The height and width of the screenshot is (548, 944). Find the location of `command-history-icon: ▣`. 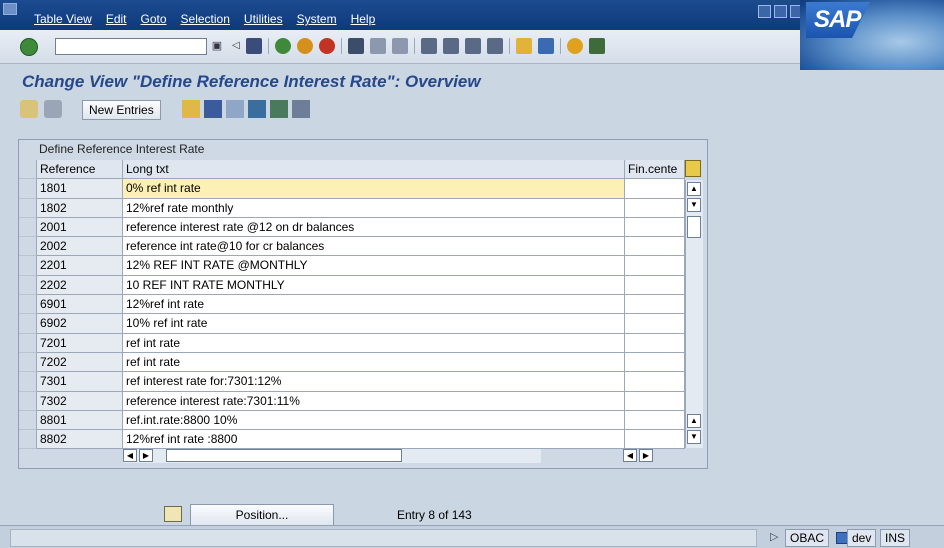

command-history-icon: ▣ is located at coordinates (217, 46).